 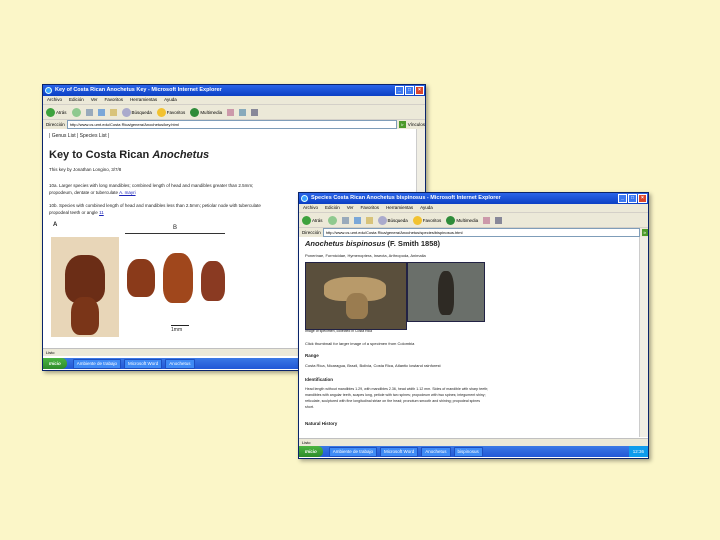 I want to click on specimen-photo-dorsal, so click(x=446, y=292).